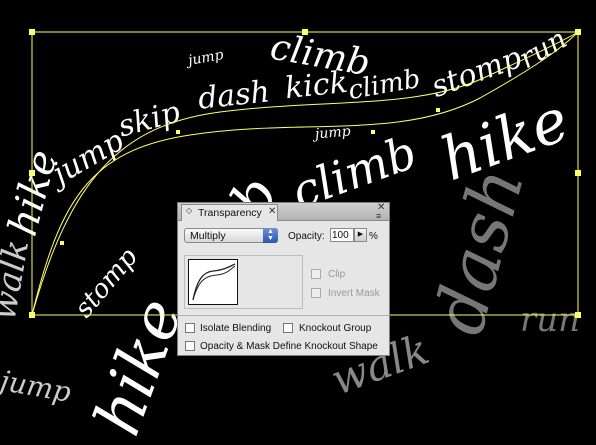 Image resolution: width=596 pixels, height=445 pixels. What do you see at coordinates (283, 315) in the screenshot?
I see `divider` at bounding box center [283, 315].